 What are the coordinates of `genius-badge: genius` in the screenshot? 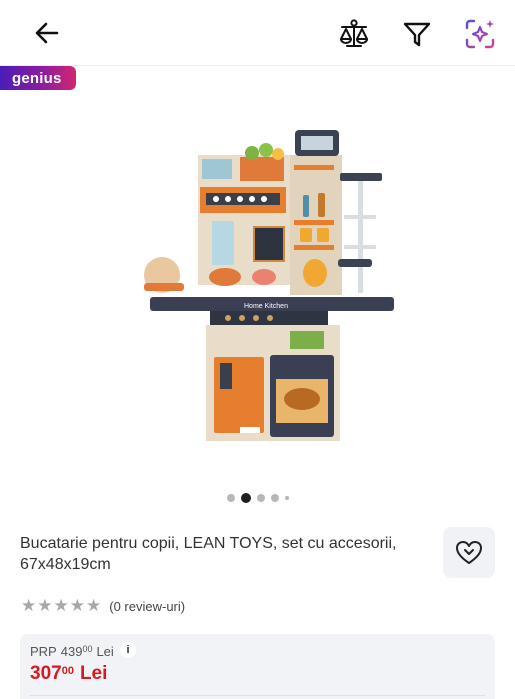 It's located at (38, 78).